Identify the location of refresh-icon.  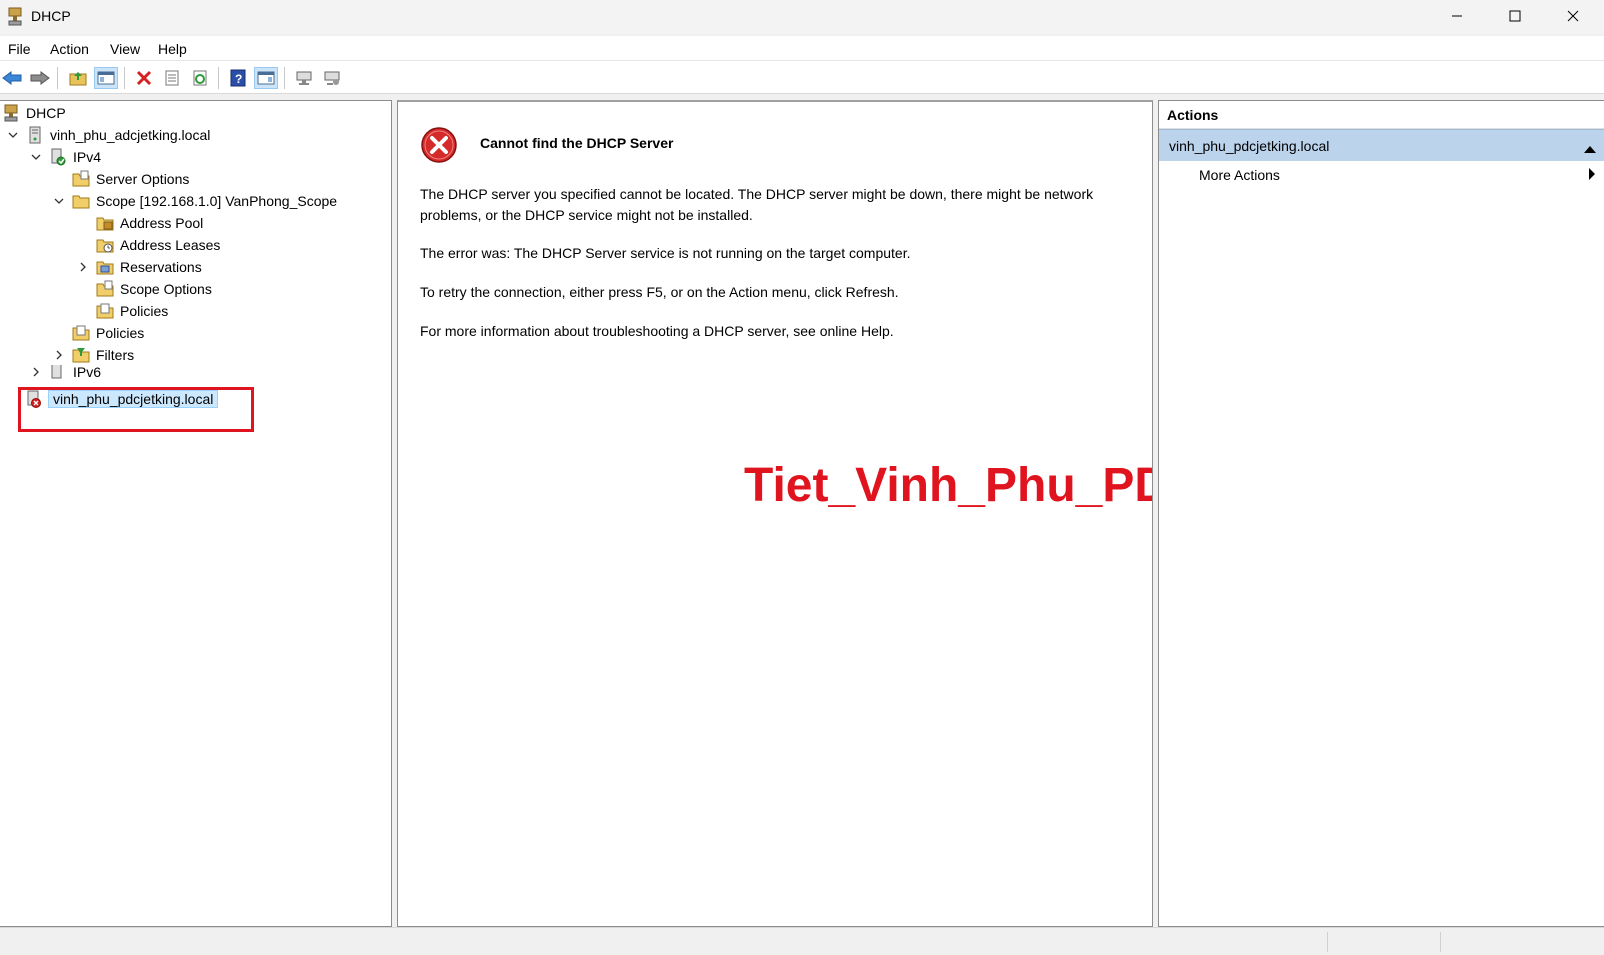
(200, 78).